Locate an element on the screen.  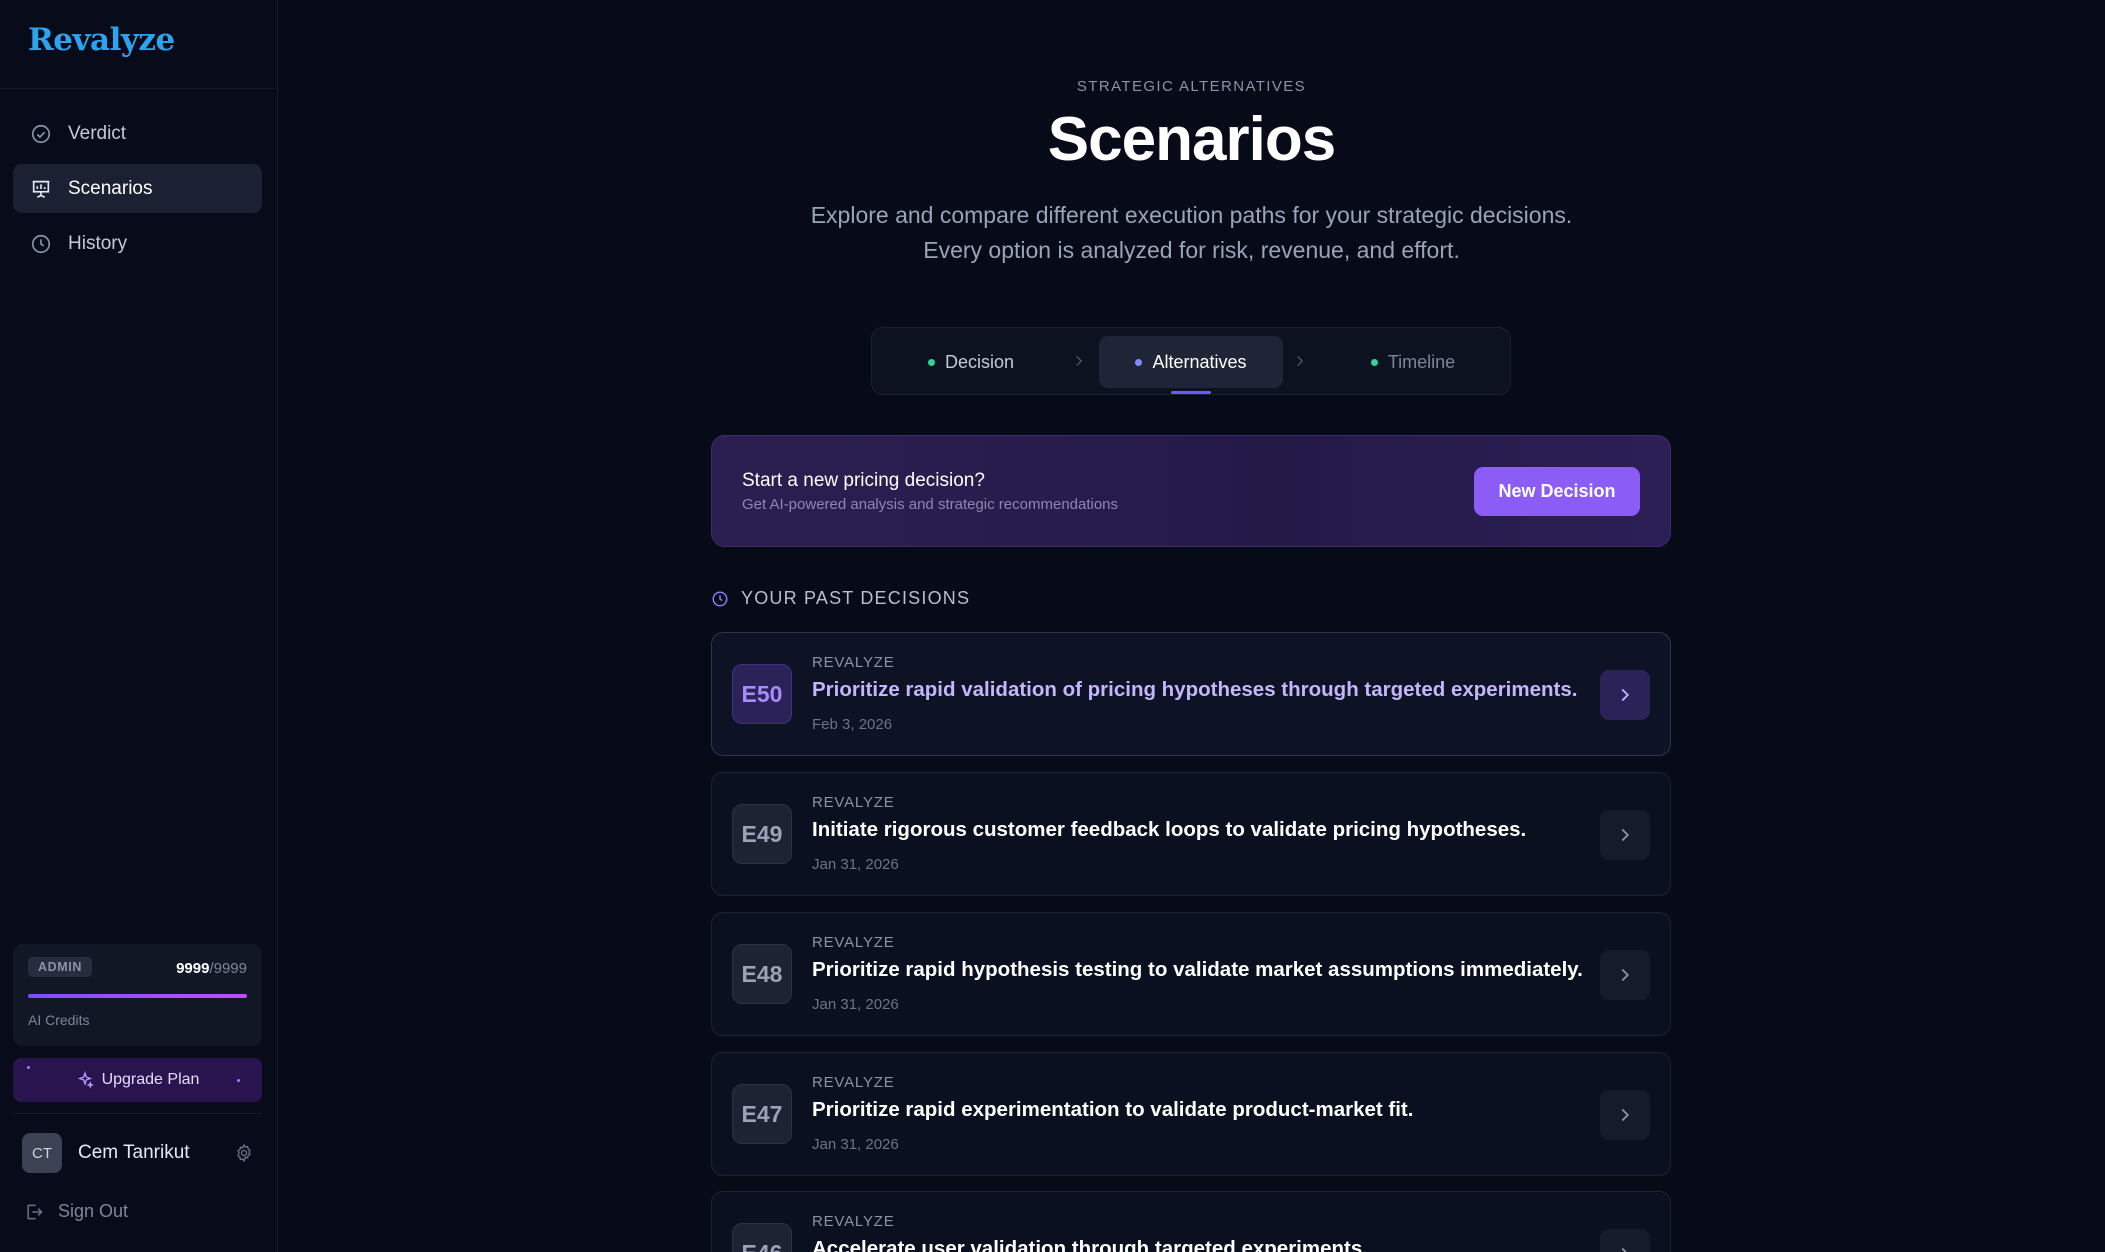
admin-badge: ADMIN is located at coordinates (60, 967).